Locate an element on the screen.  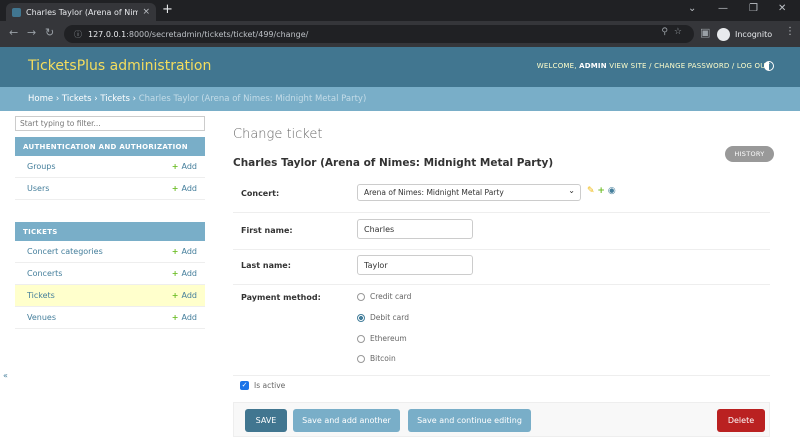
user-links: VIEW SITE / CHANGE PASSWORD / LOG OUT is located at coordinates (689, 66).